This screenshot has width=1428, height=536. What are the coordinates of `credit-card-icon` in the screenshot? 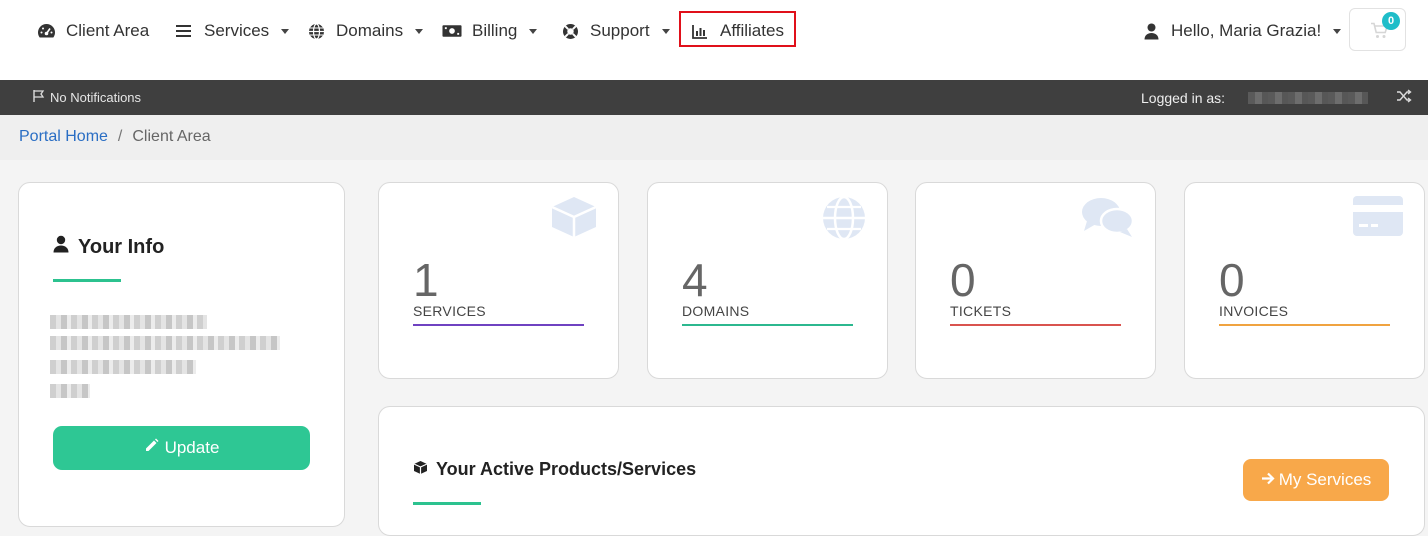 It's located at (1378, 218).